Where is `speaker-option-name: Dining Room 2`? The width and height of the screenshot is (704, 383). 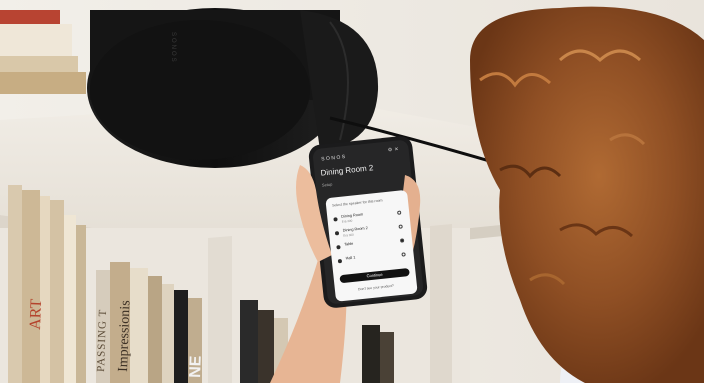 speaker-option-name: Dining Room 2 is located at coordinates (355, 229).